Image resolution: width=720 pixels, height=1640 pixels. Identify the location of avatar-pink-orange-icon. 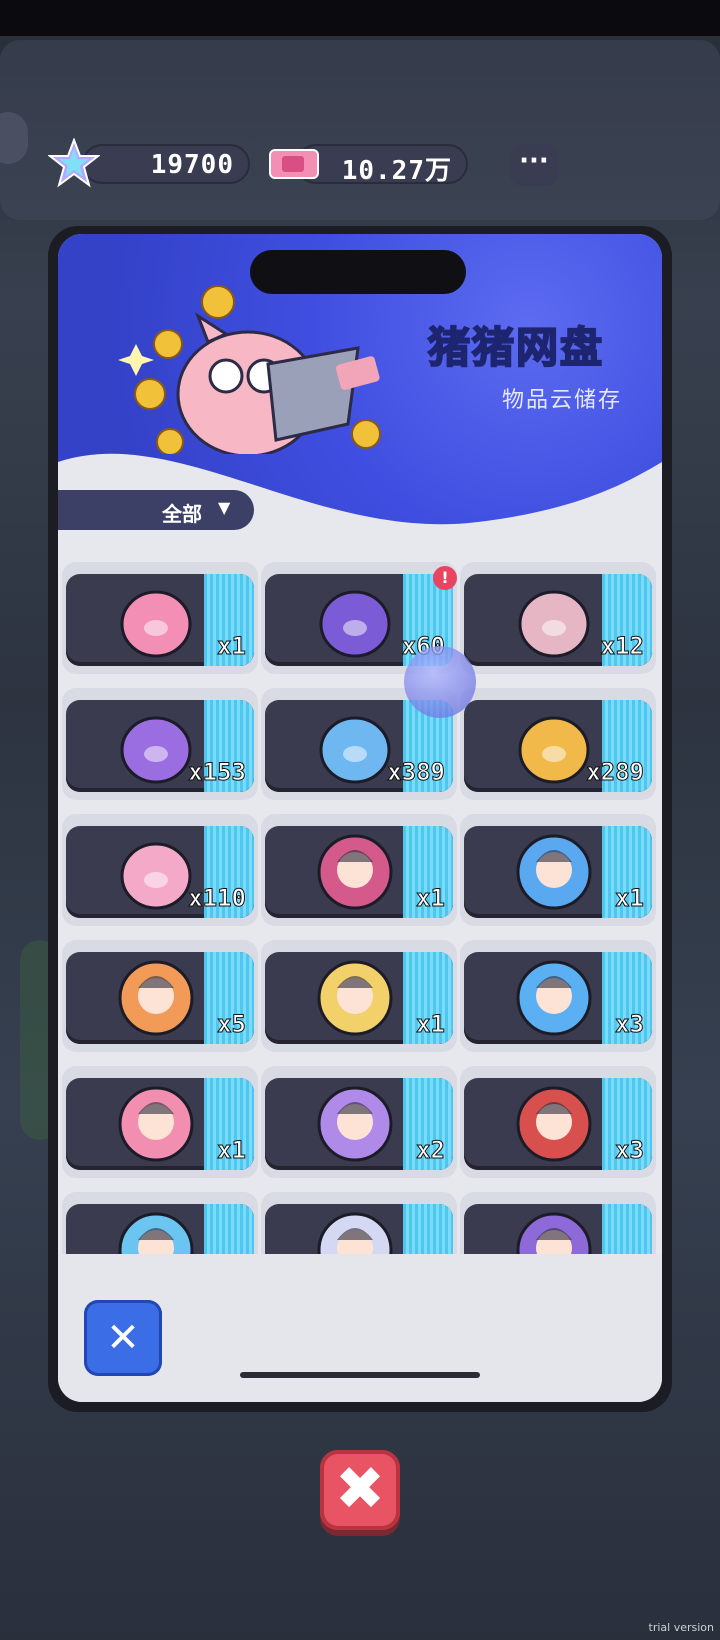
(156, 998).